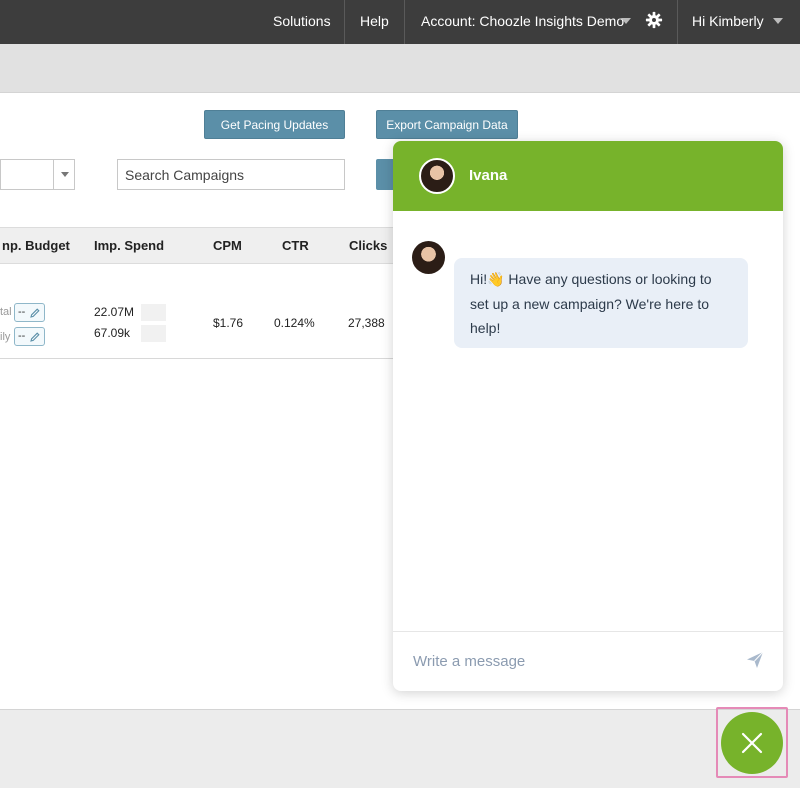  Describe the element at coordinates (129, 245) in the screenshot. I see `column-imp-spend: Imp. Spend` at that location.